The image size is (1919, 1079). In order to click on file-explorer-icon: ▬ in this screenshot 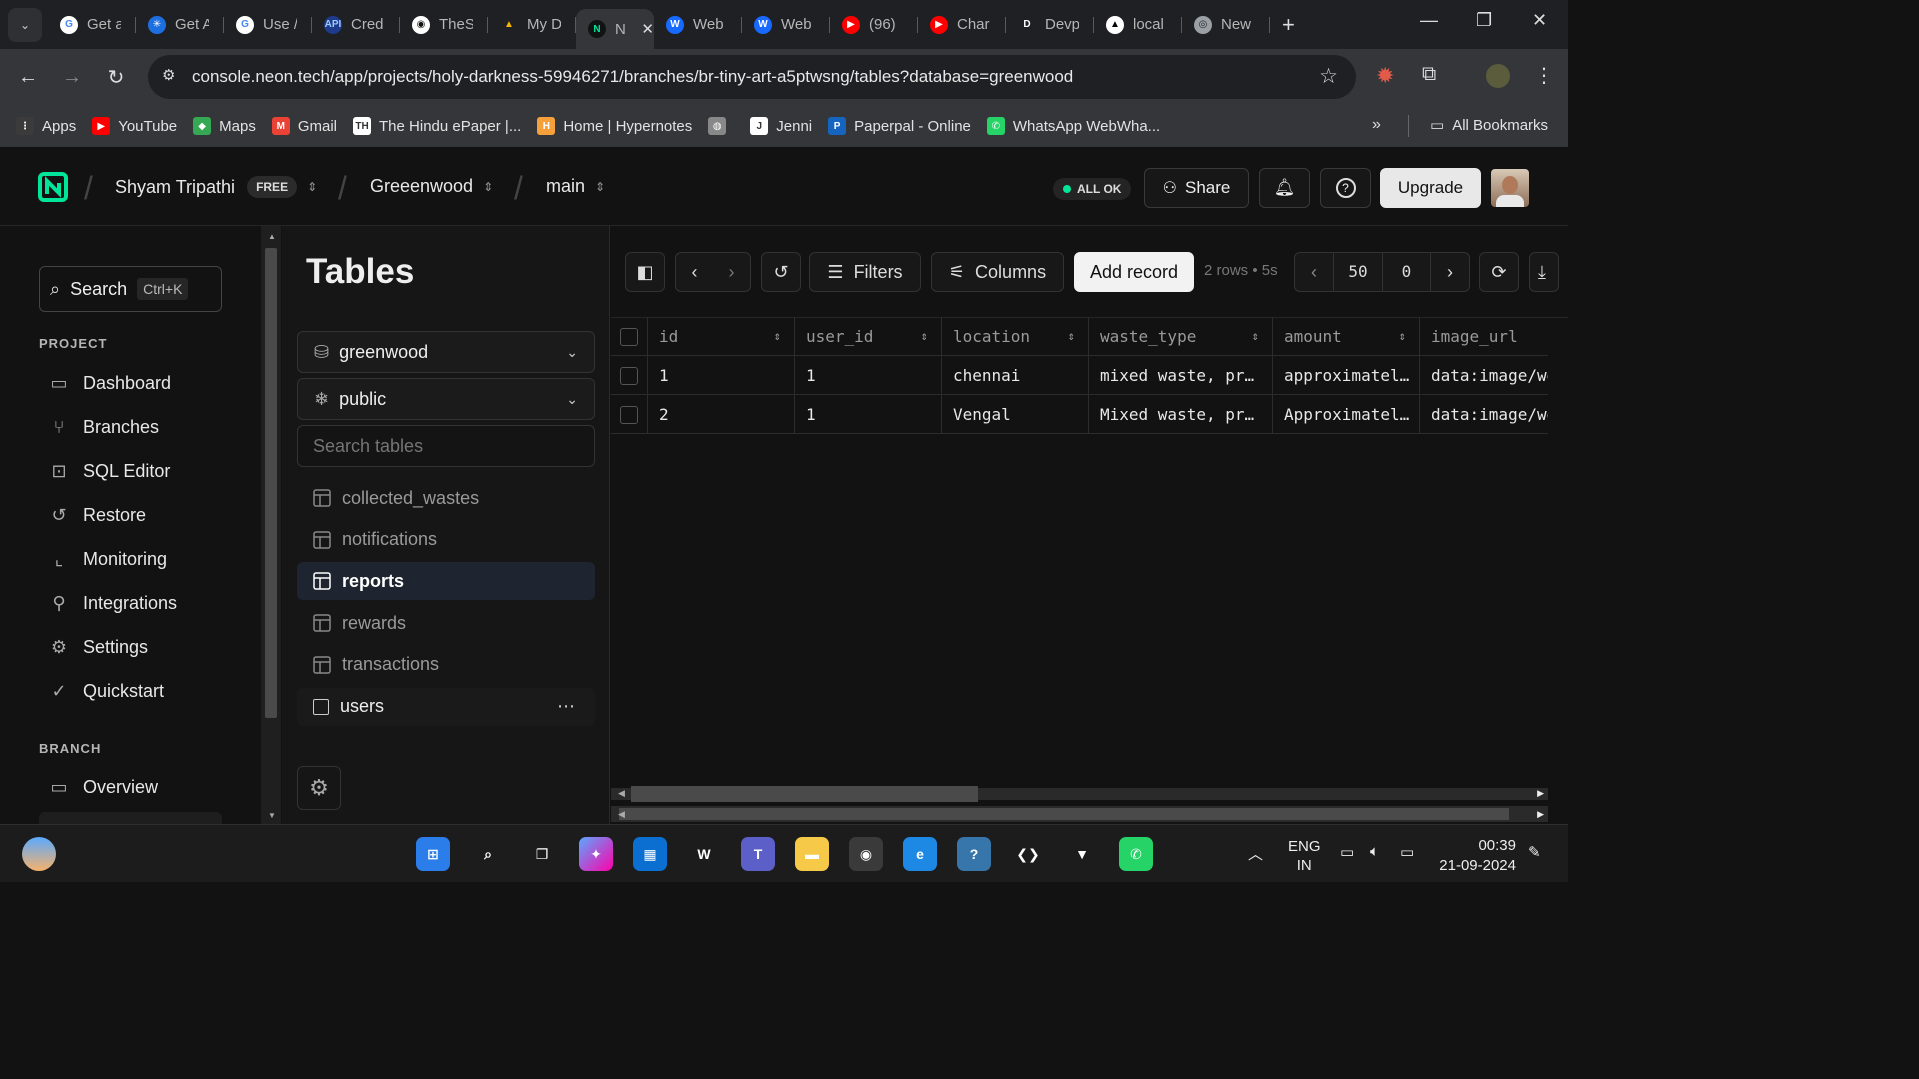, I will do `click(812, 854)`.